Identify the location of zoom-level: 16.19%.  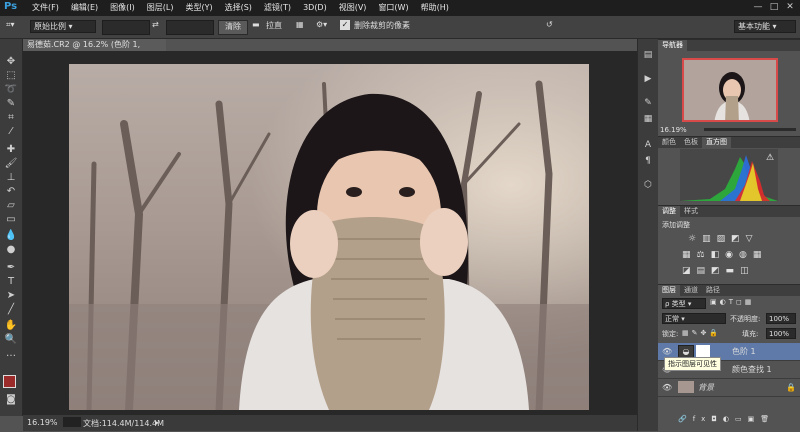
(42, 422).